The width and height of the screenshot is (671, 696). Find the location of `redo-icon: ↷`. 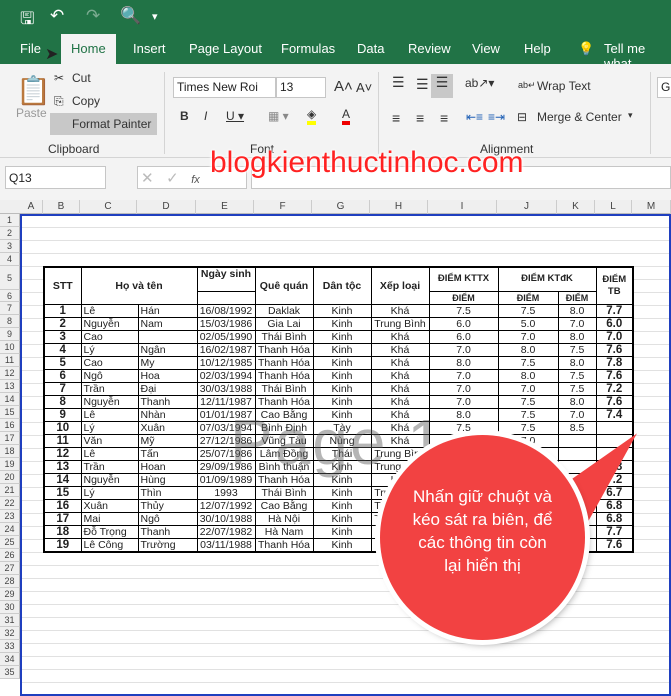

redo-icon: ↷ is located at coordinates (93, 16).